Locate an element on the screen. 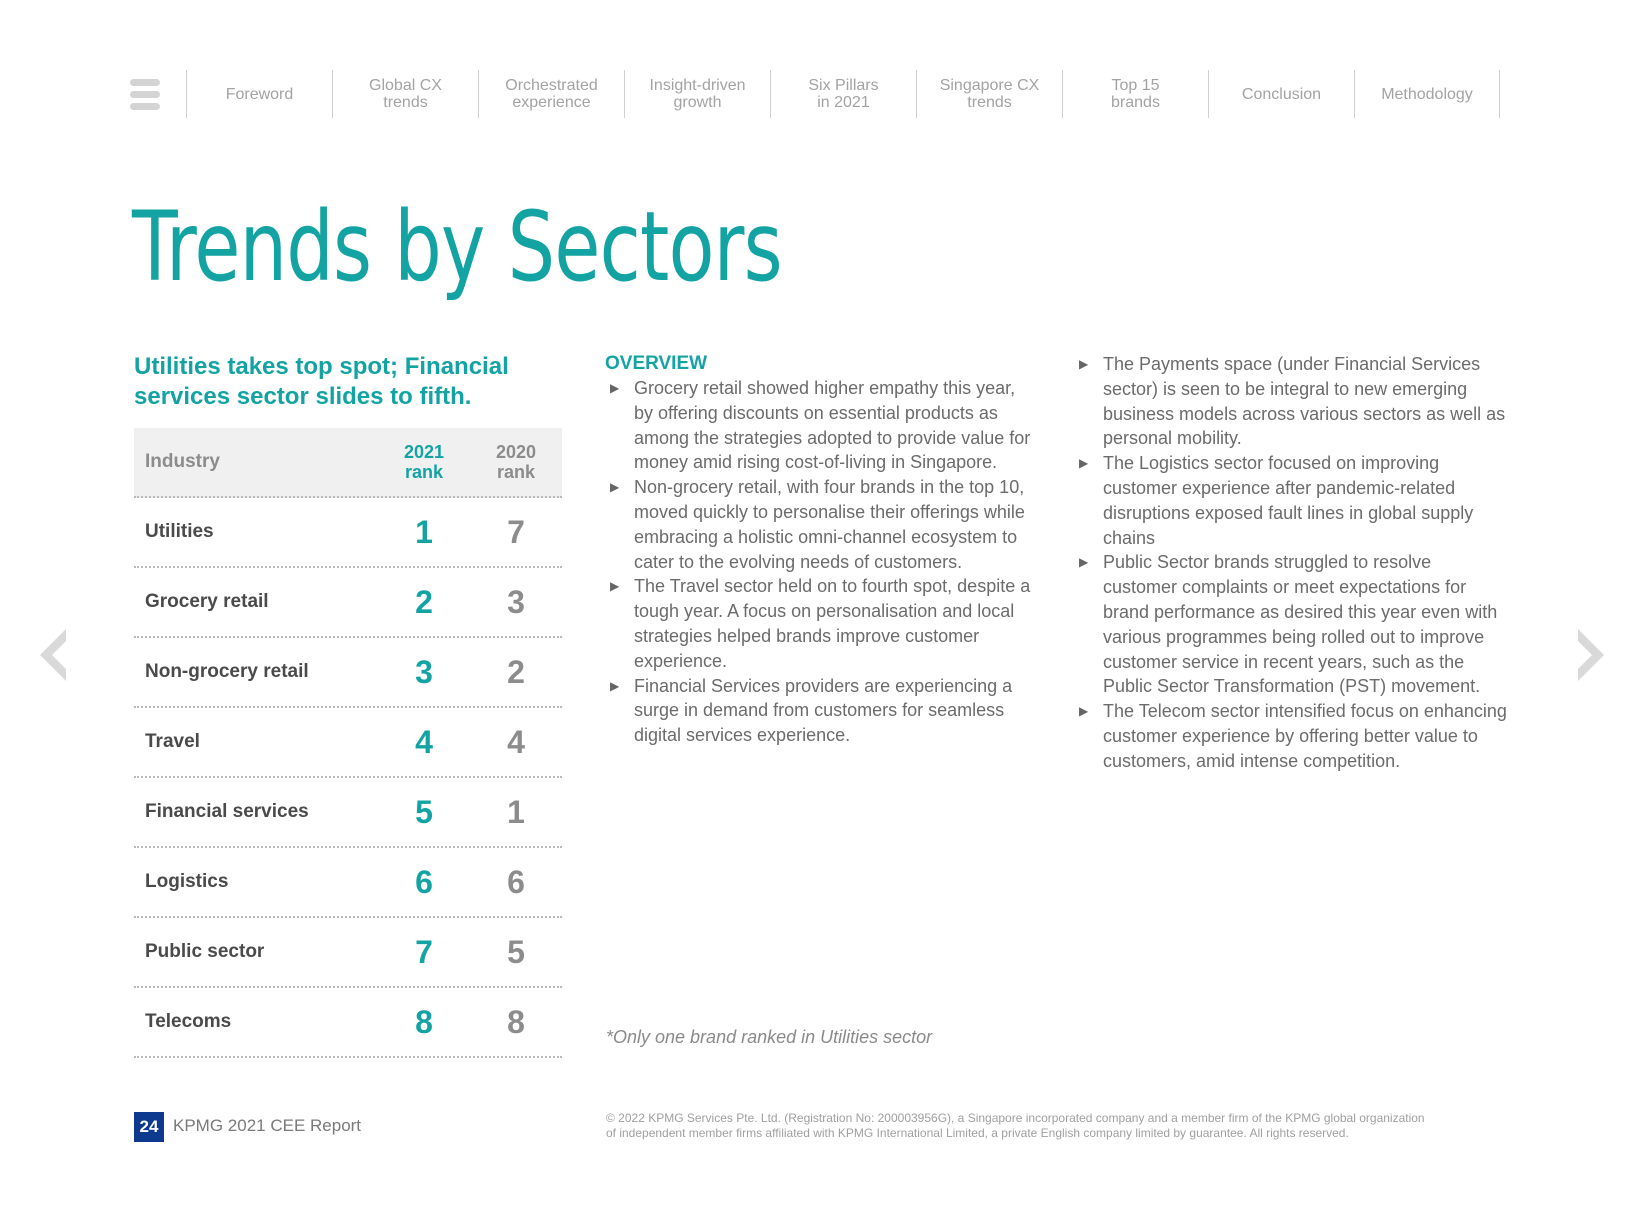 The image size is (1636, 1205). header-industry: Industry is located at coordinates (182, 461).